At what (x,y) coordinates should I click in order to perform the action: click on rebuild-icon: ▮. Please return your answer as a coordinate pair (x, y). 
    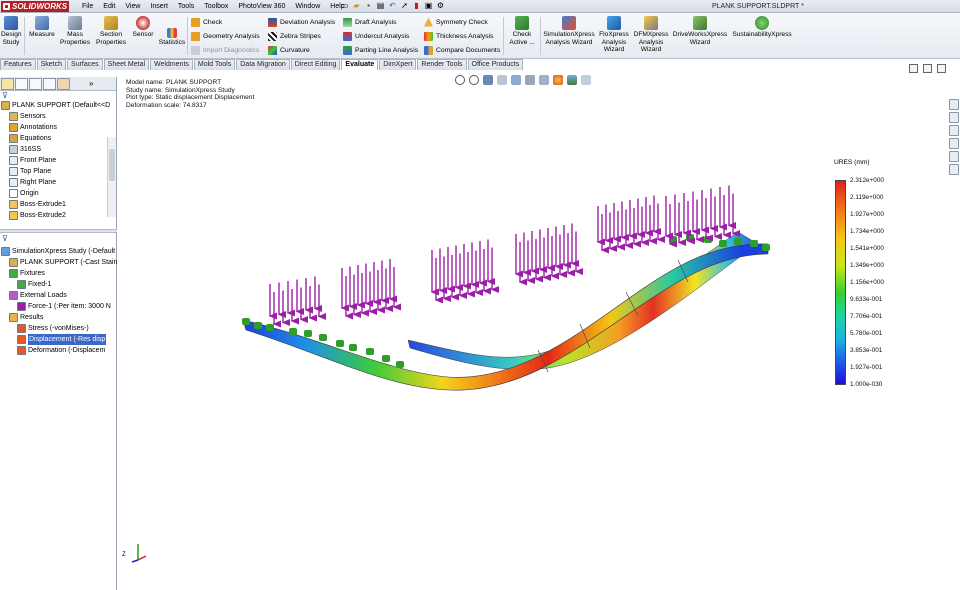
    Looking at the image, I should click on (416, 6).